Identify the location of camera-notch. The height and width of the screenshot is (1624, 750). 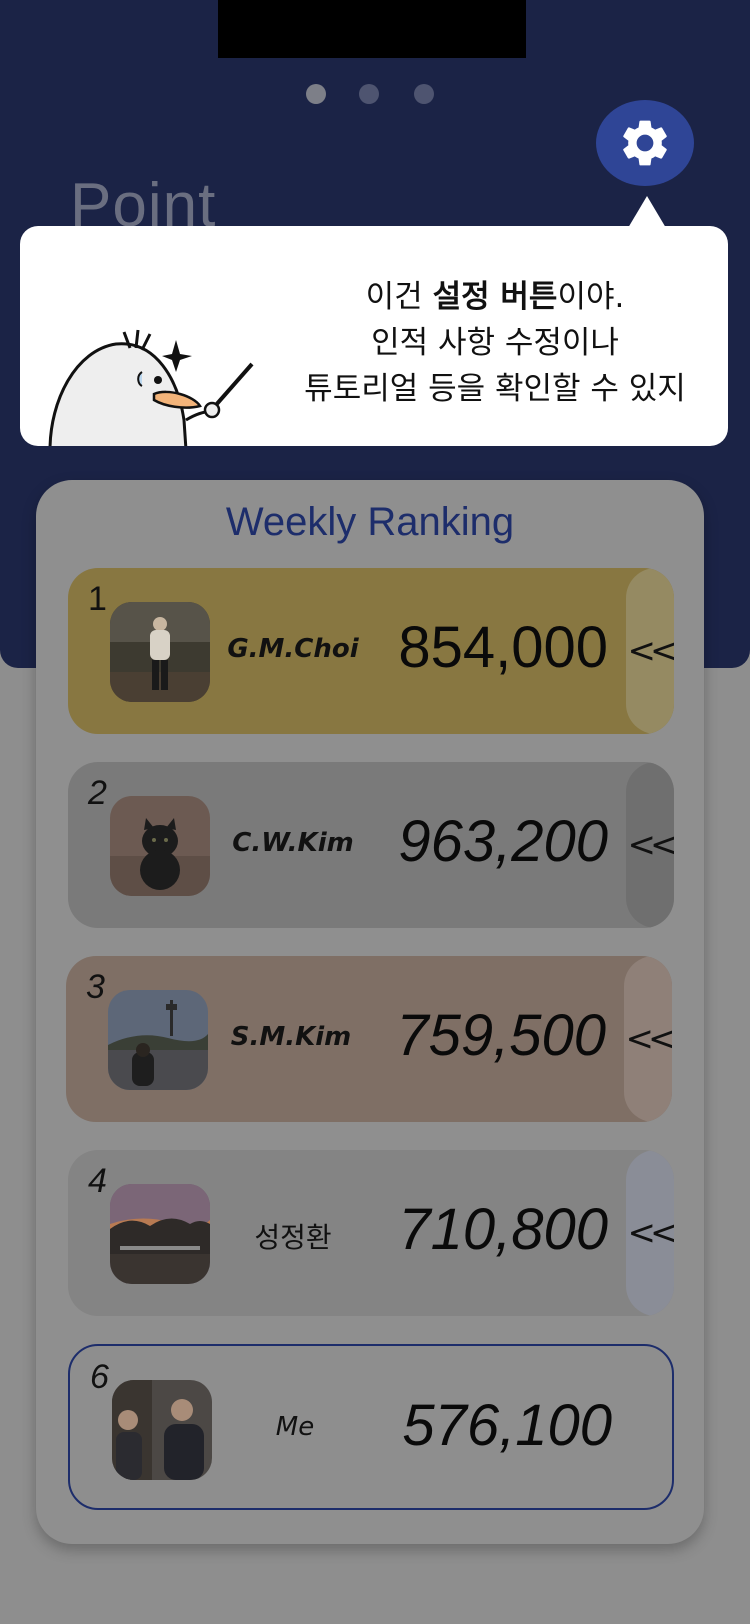
(372, 29).